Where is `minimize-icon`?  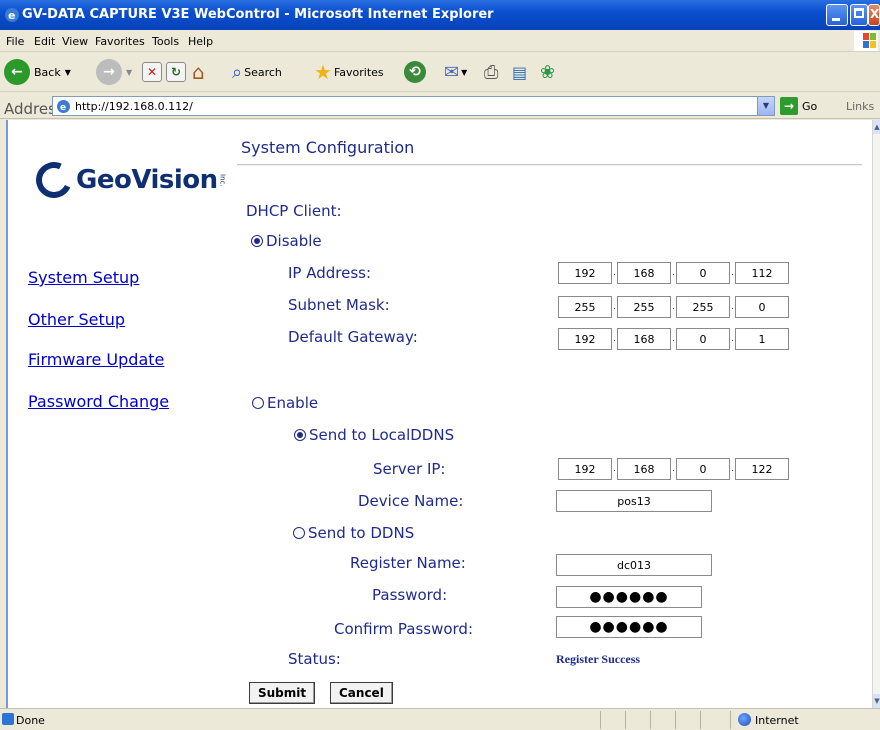 minimize-icon is located at coordinates (836, 19).